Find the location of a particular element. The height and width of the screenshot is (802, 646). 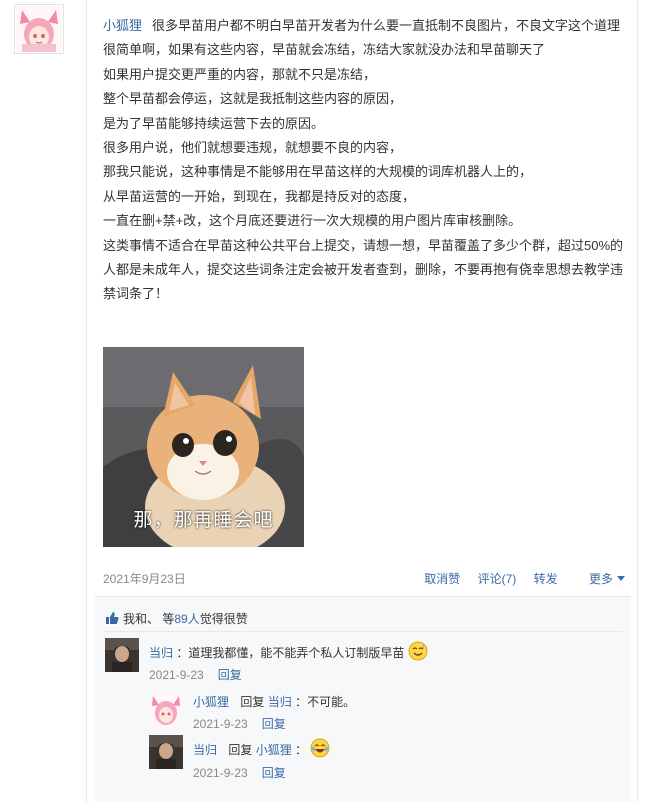

reply-2-text: ： is located at coordinates (301, 750).